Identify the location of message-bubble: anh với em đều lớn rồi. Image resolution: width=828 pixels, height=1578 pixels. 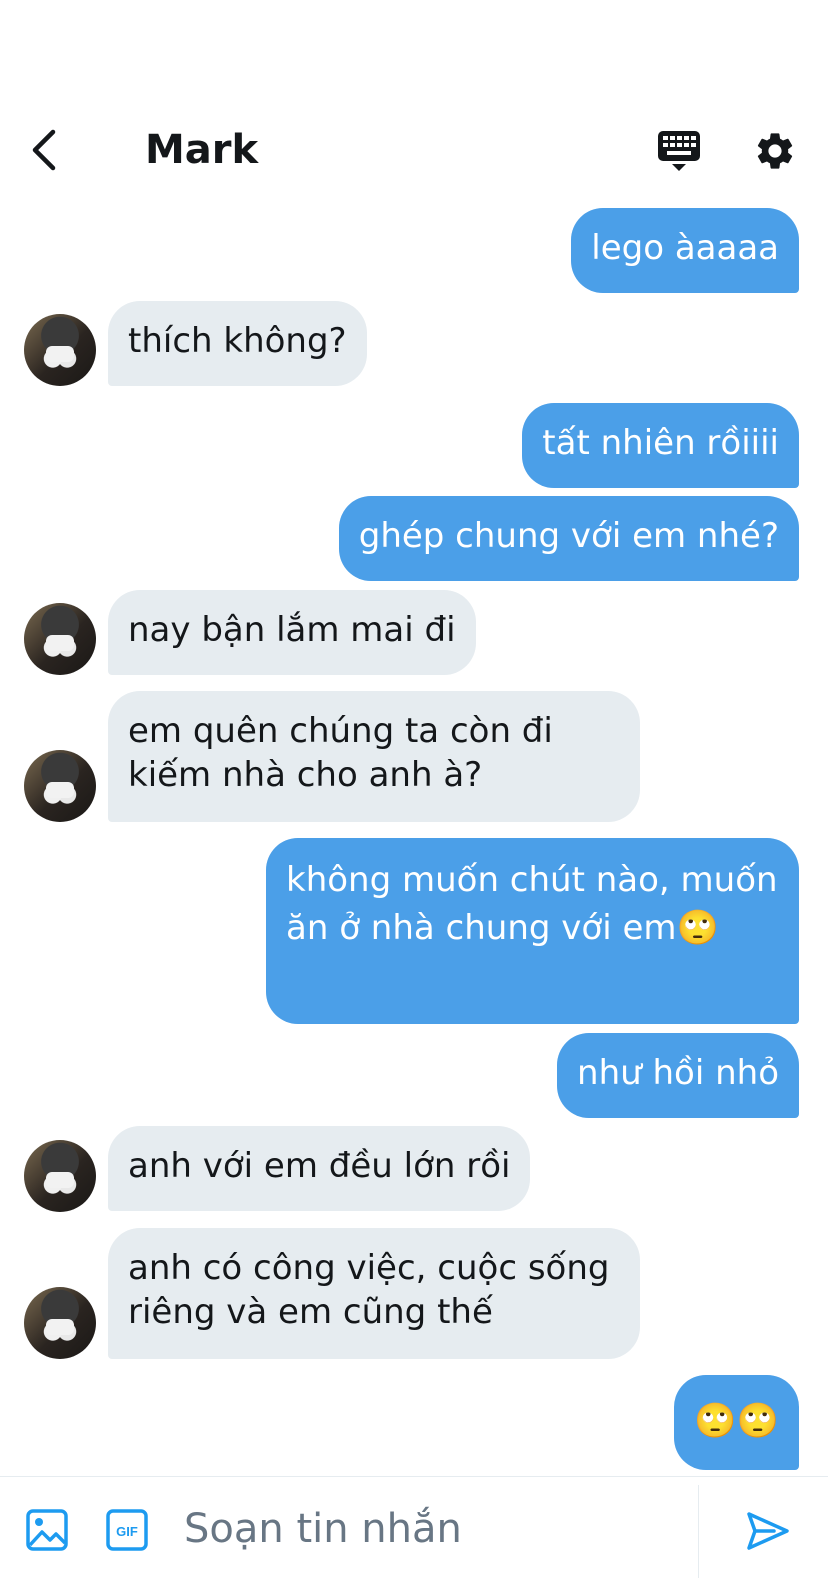
(319, 1168).